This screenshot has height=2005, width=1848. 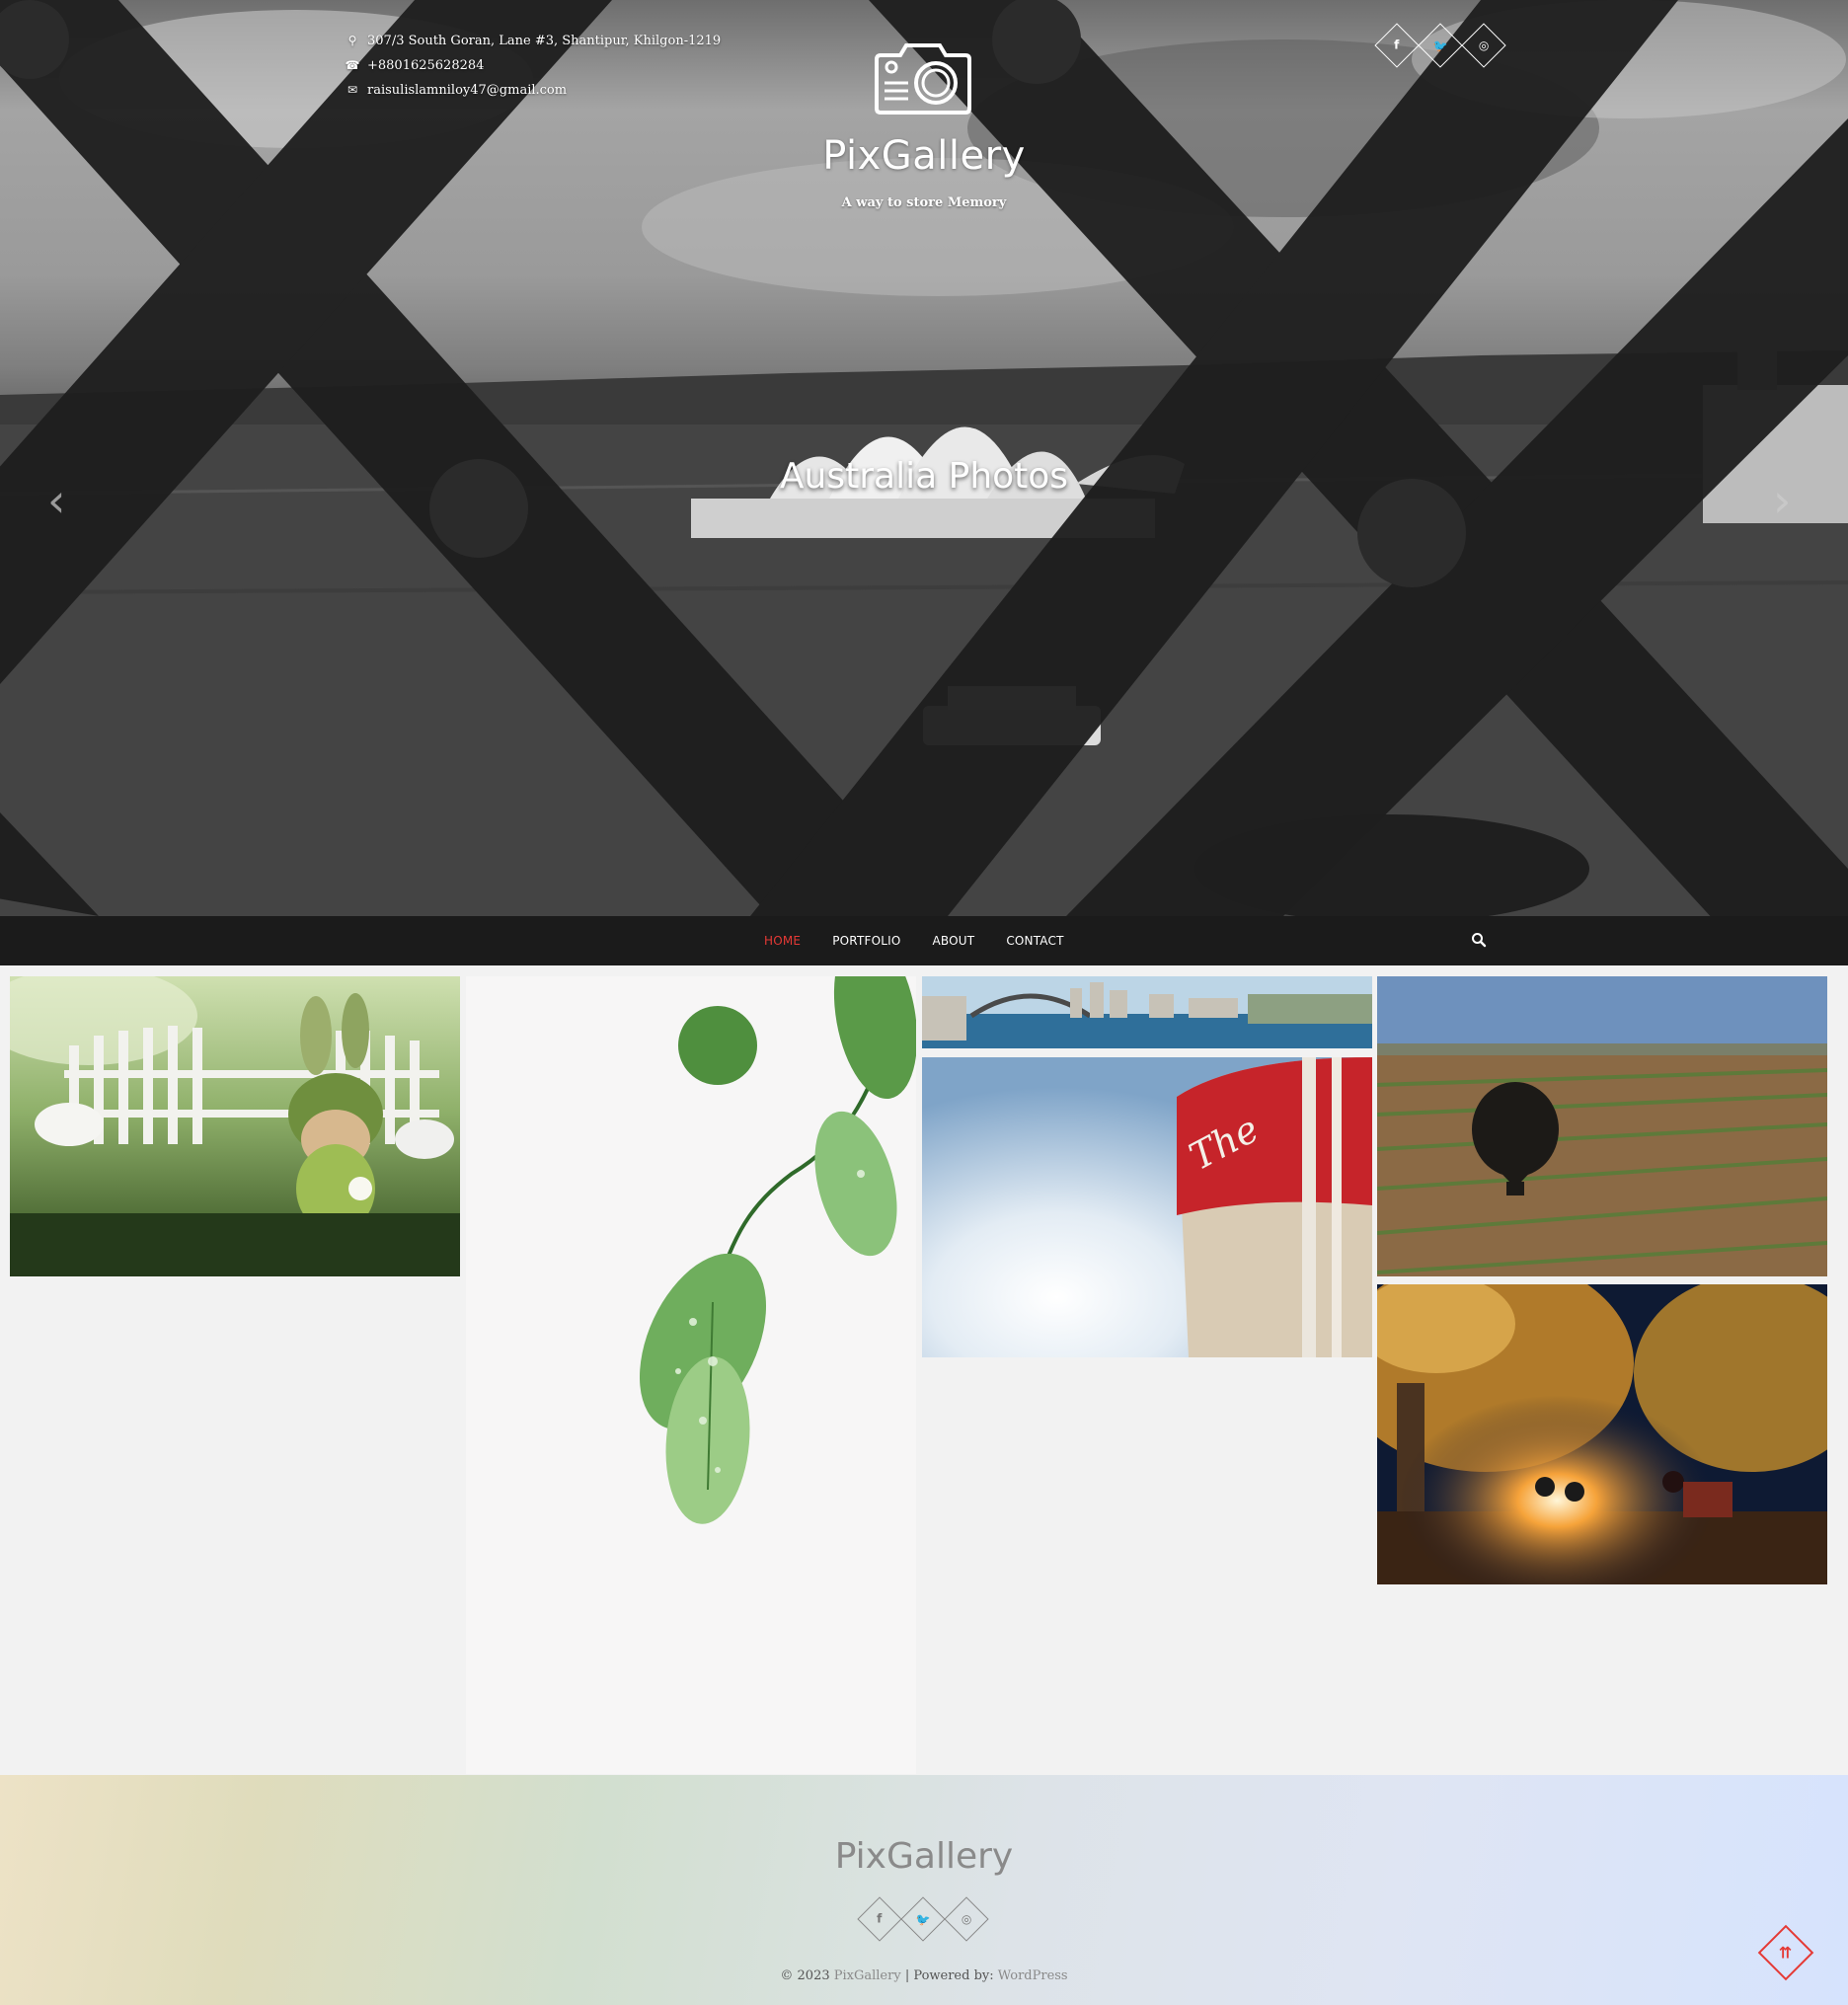 I want to click on footer-twitter-link: 🐦, so click(x=923, y=1919).